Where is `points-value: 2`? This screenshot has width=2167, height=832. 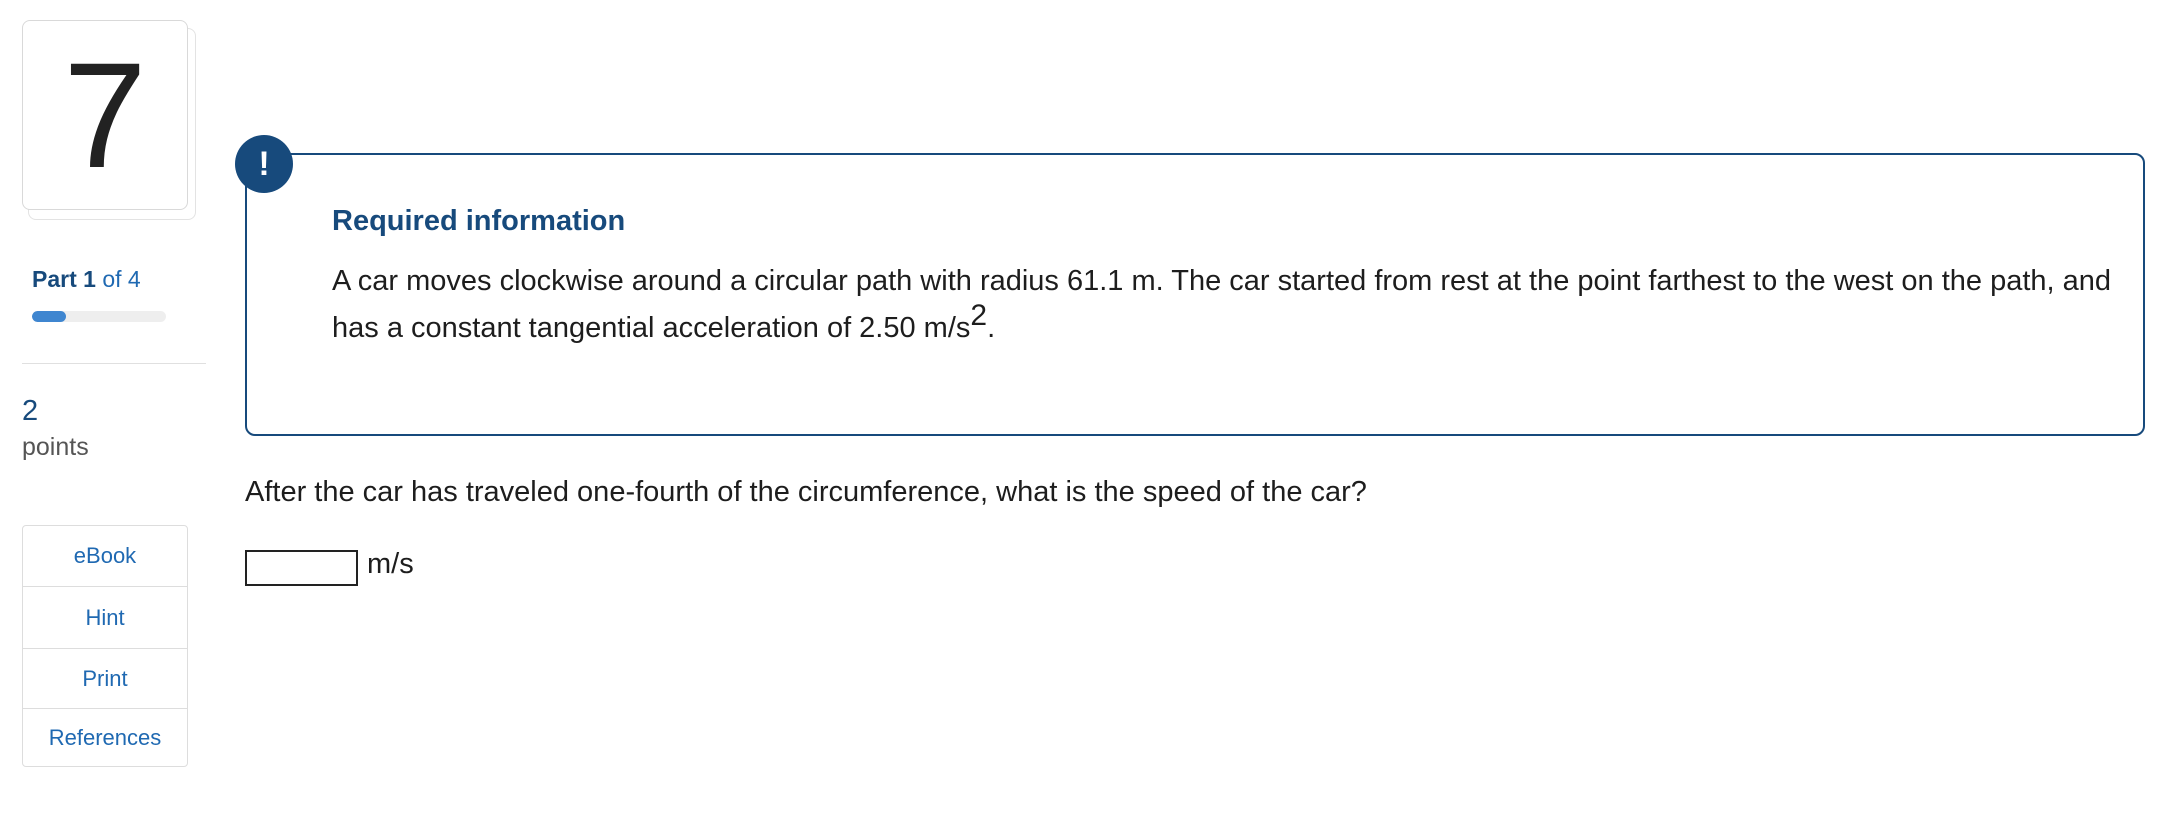 points-value: 2 is located at coordinates (30, 411).